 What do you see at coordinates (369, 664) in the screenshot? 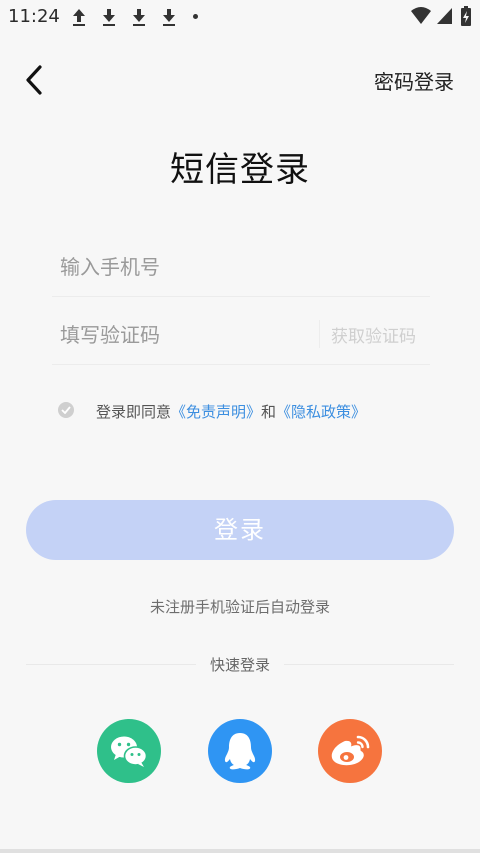
I see `divider-right` at bounding box center [369, 664].